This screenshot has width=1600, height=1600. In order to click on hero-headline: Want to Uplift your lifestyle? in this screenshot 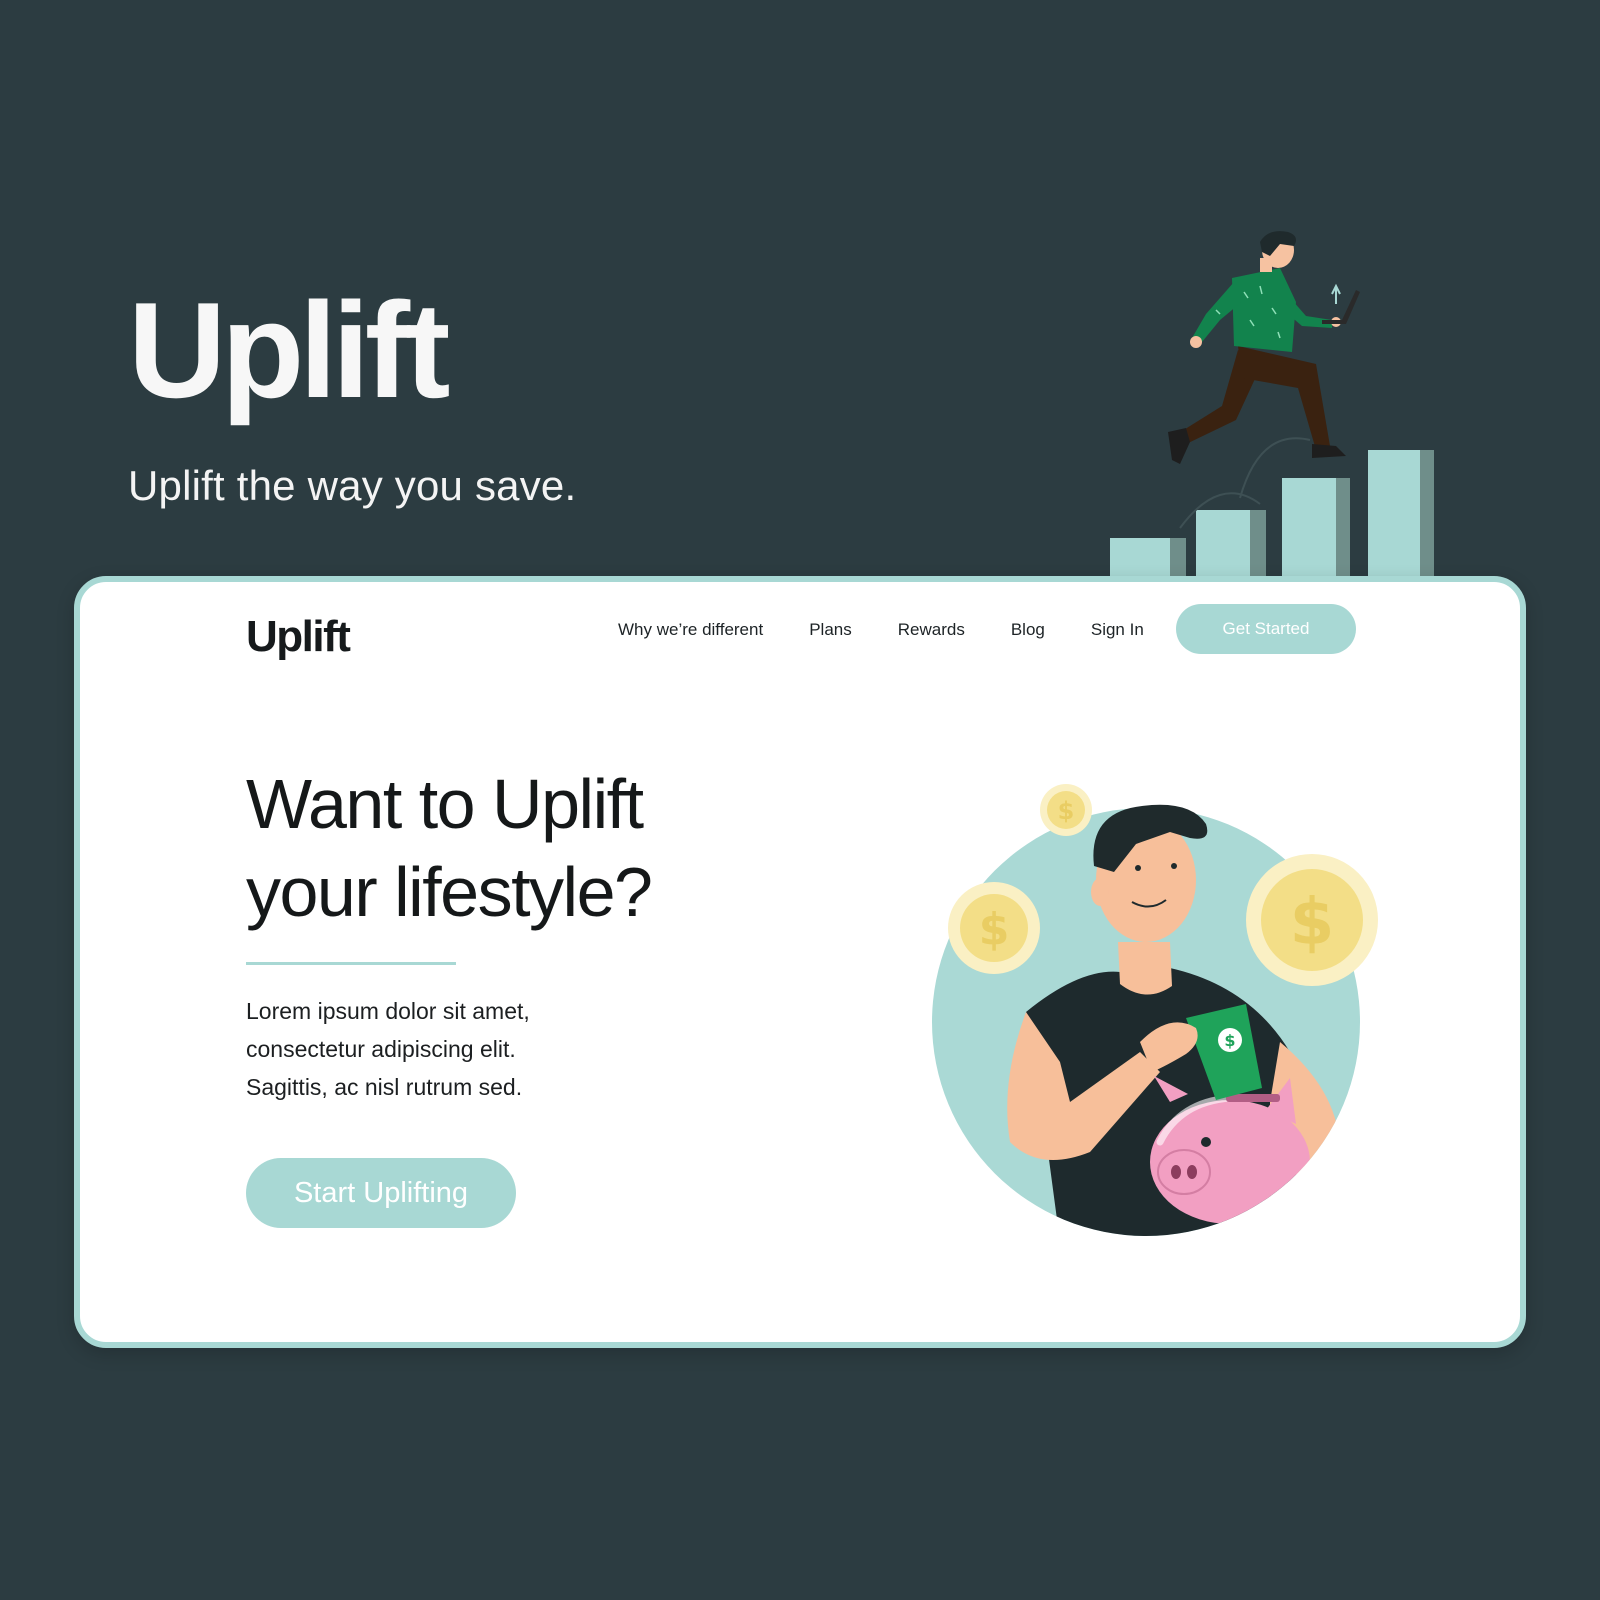, I will do `click(526, 848)`.